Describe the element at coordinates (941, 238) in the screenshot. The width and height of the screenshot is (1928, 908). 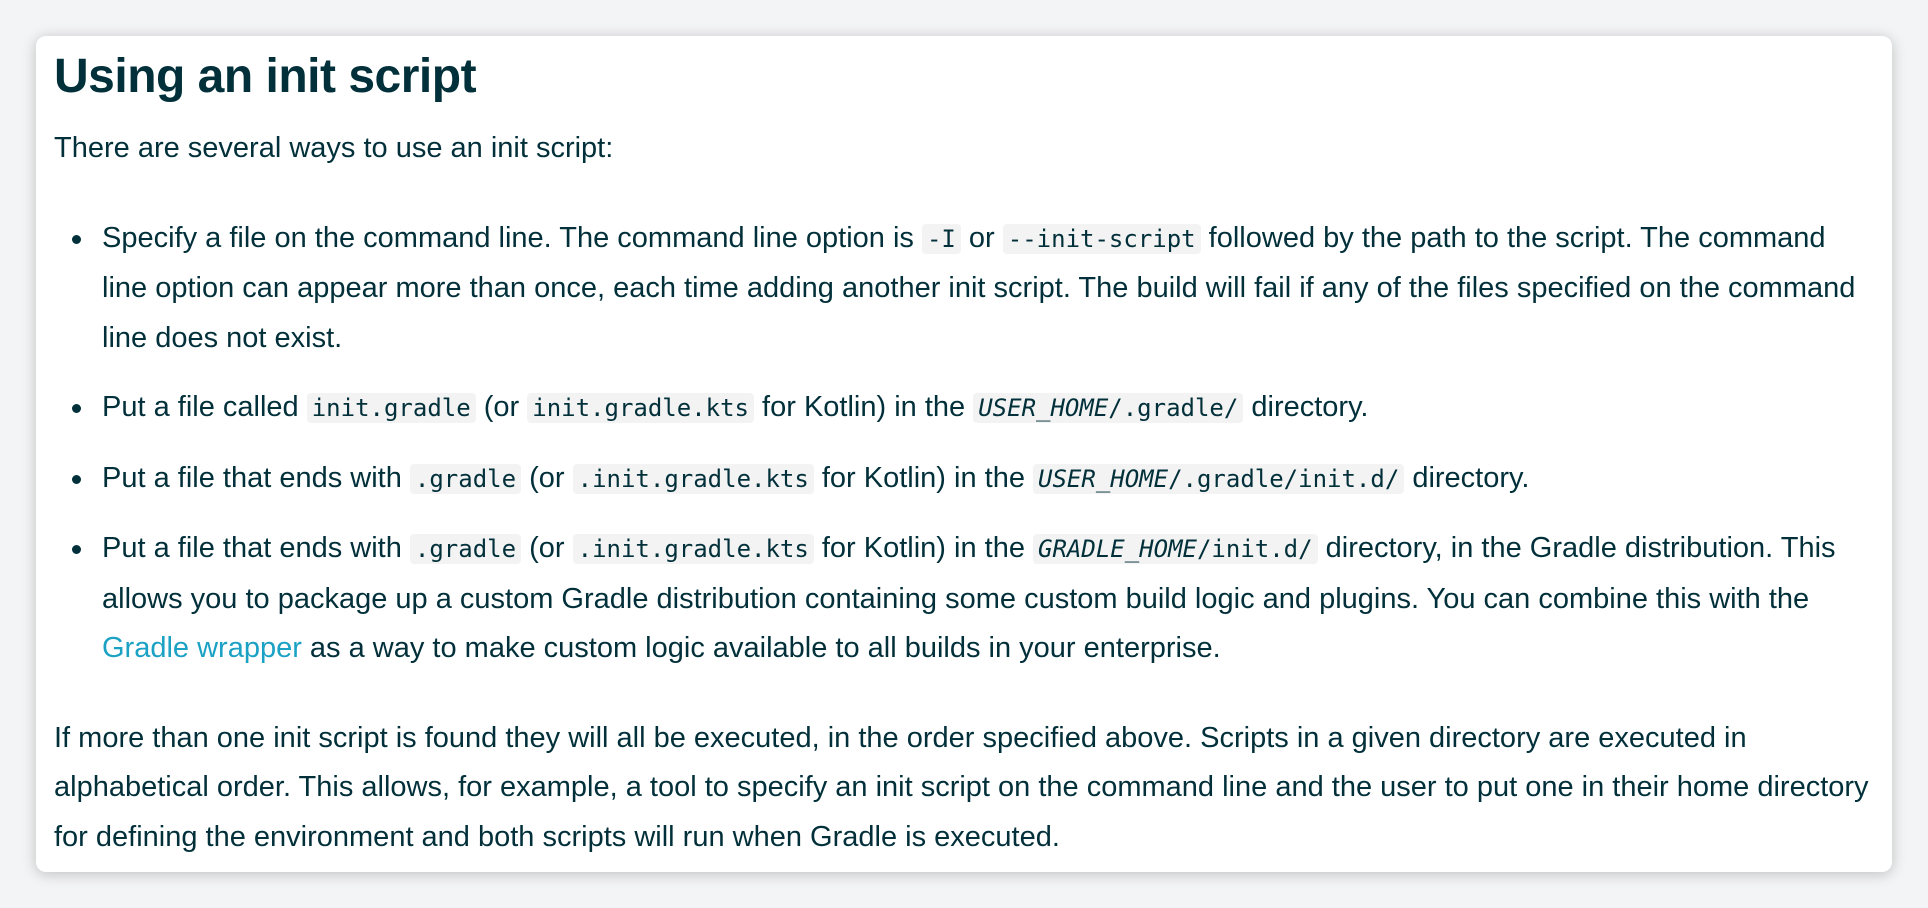
I see `inline-code: -I` at that location.